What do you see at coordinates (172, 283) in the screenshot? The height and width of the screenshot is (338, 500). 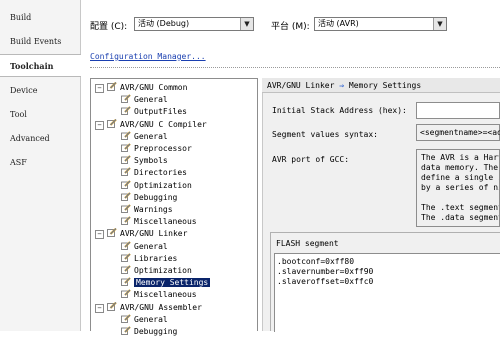 I see `tree-item-label: Memory Settings` at bounding box center [172, 283].